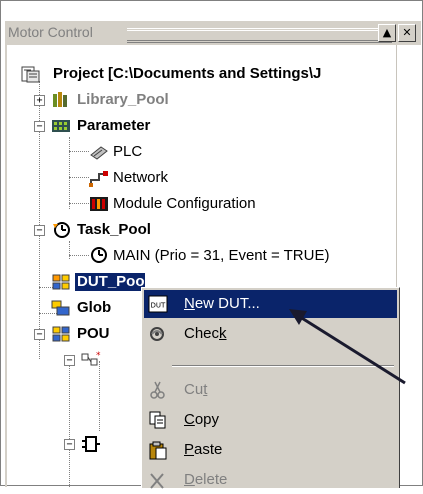 The width and height of the screenshot is (423, 494). Describe the element at coordinates (50, 32) in the screenshot. I see `window-title: Motor Control` at that location.